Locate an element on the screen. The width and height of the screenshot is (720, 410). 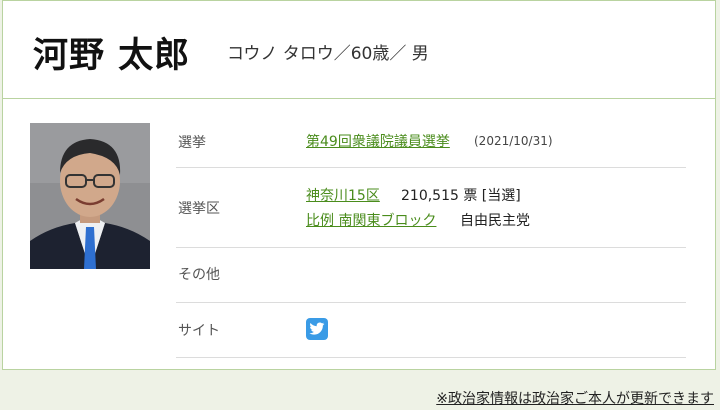
district-votes: 210,515 票 [当選] is located at coordinates (461, 196).